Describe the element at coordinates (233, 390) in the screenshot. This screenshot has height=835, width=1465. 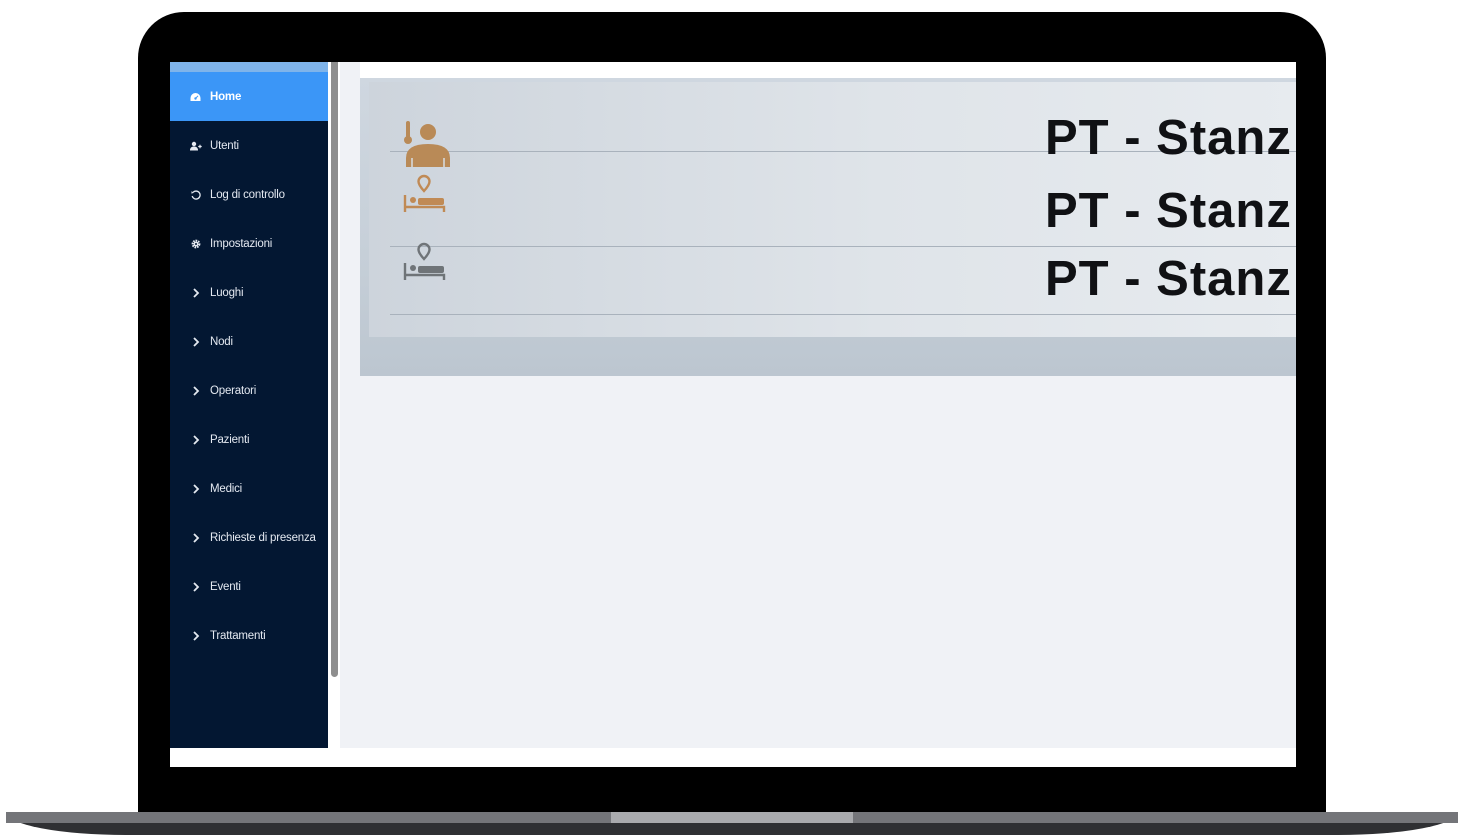
I see `sidebar-item-label: Operatori` at that location.